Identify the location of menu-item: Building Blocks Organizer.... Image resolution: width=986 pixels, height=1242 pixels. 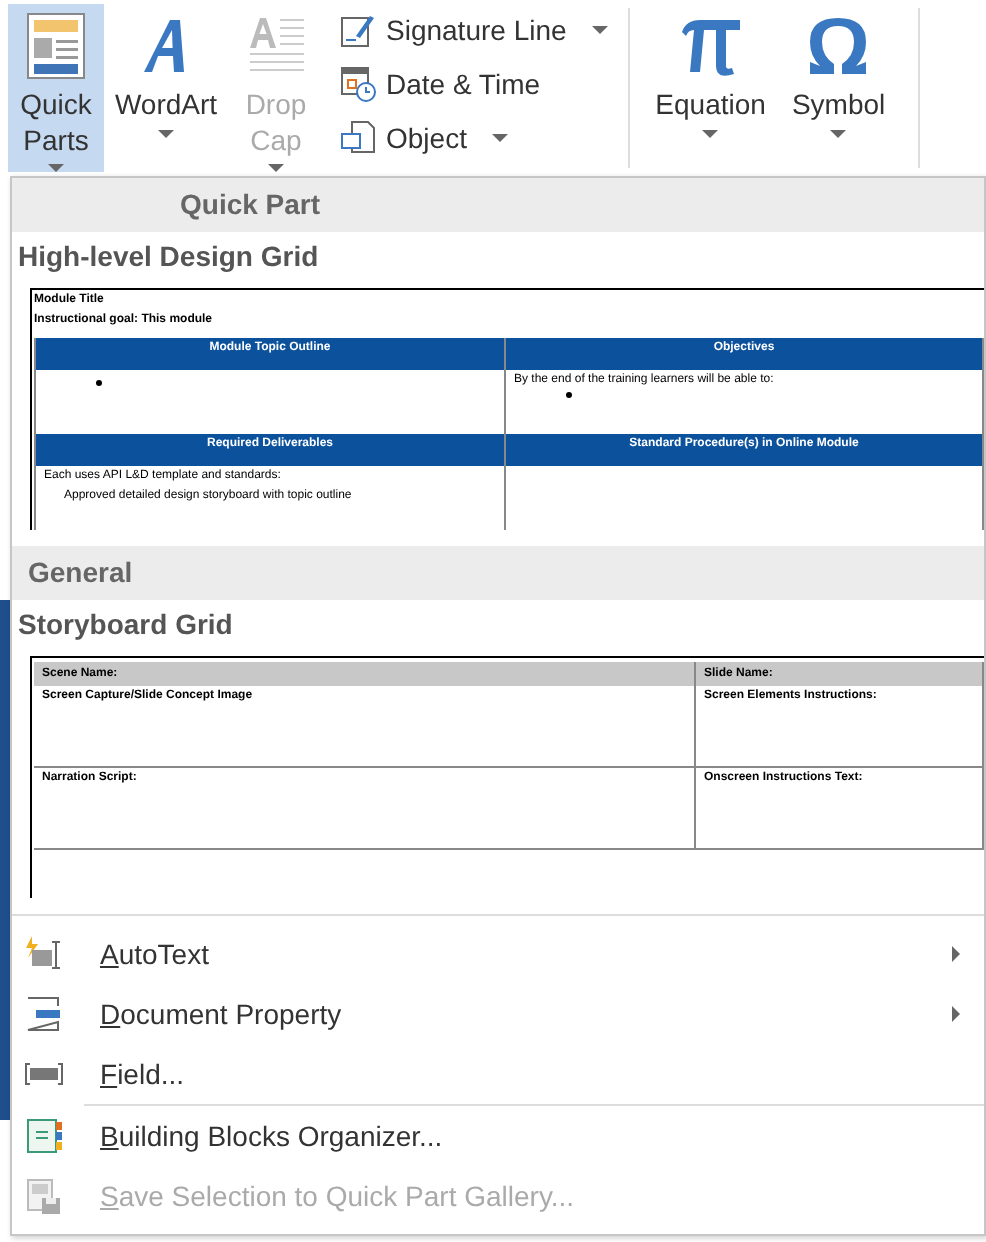
(498, 1136).